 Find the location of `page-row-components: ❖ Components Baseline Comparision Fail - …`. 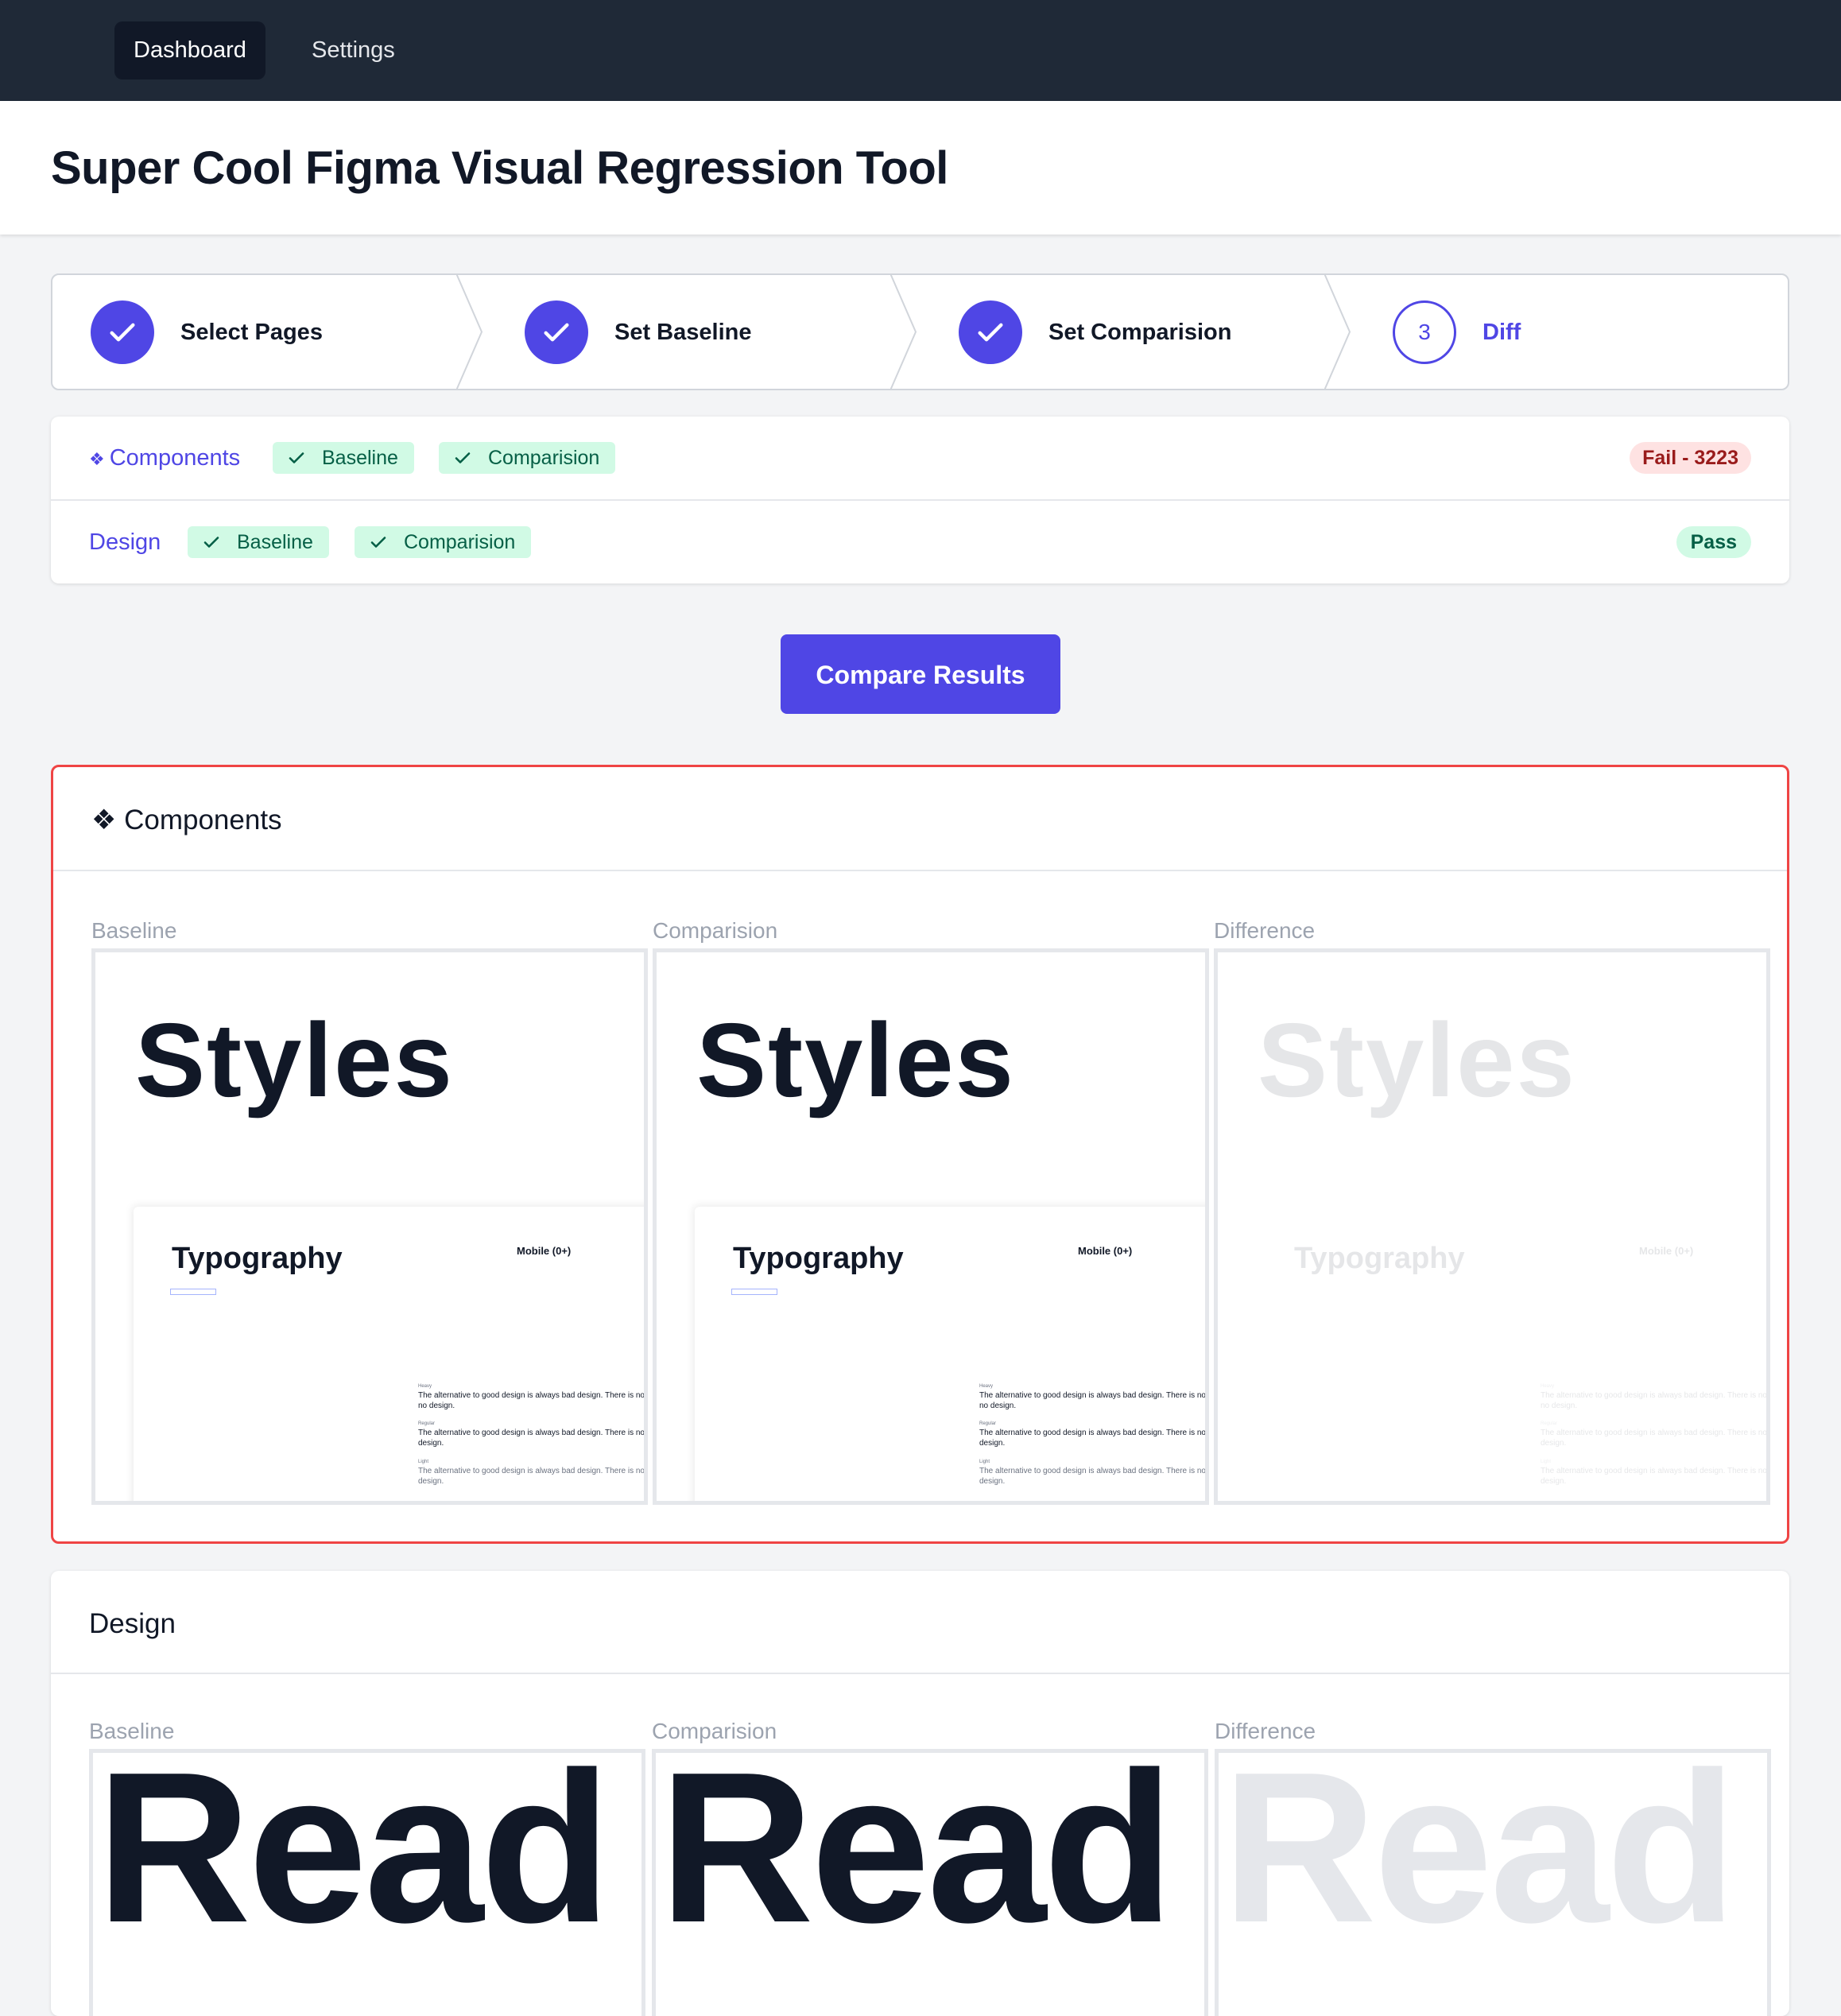

page-row-components: ❖ Components Baseline Comparision Fail - … is located at coordinates (920, 459).